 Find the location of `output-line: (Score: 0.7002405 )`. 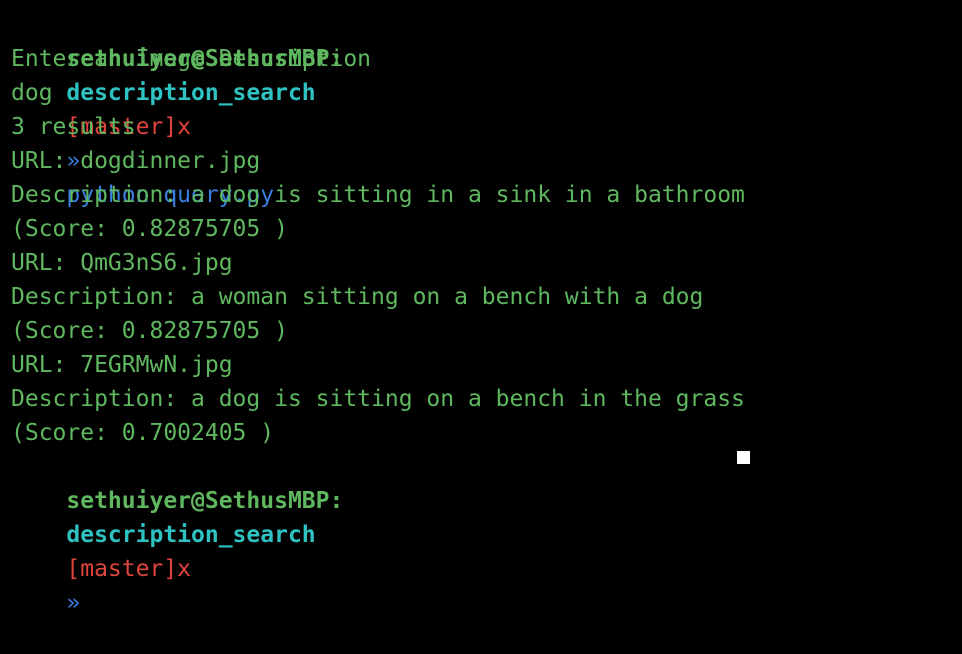

output-line: (Score: 0.7002405 ) is located at coordinates (143, 433).